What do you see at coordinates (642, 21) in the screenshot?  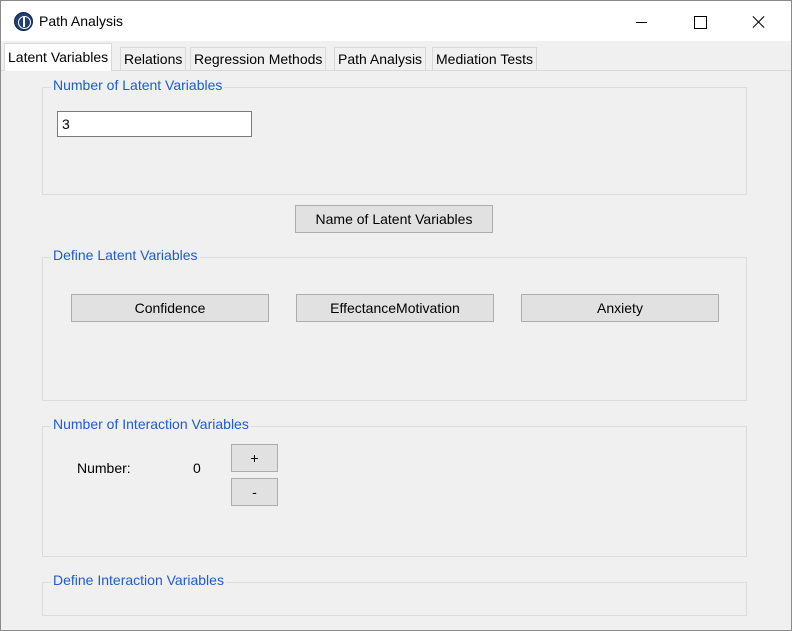 I see `minimize-button` at bounding box center [642, 21].